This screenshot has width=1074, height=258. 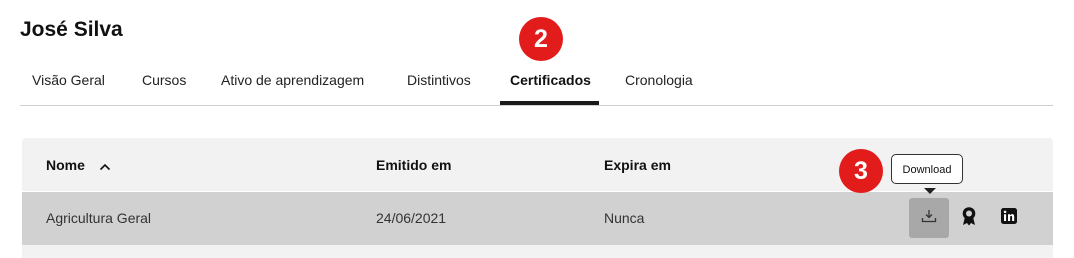 I want to click on tab-learning-assets: Ativo de aprendizagem, so click(x=292, y=80).